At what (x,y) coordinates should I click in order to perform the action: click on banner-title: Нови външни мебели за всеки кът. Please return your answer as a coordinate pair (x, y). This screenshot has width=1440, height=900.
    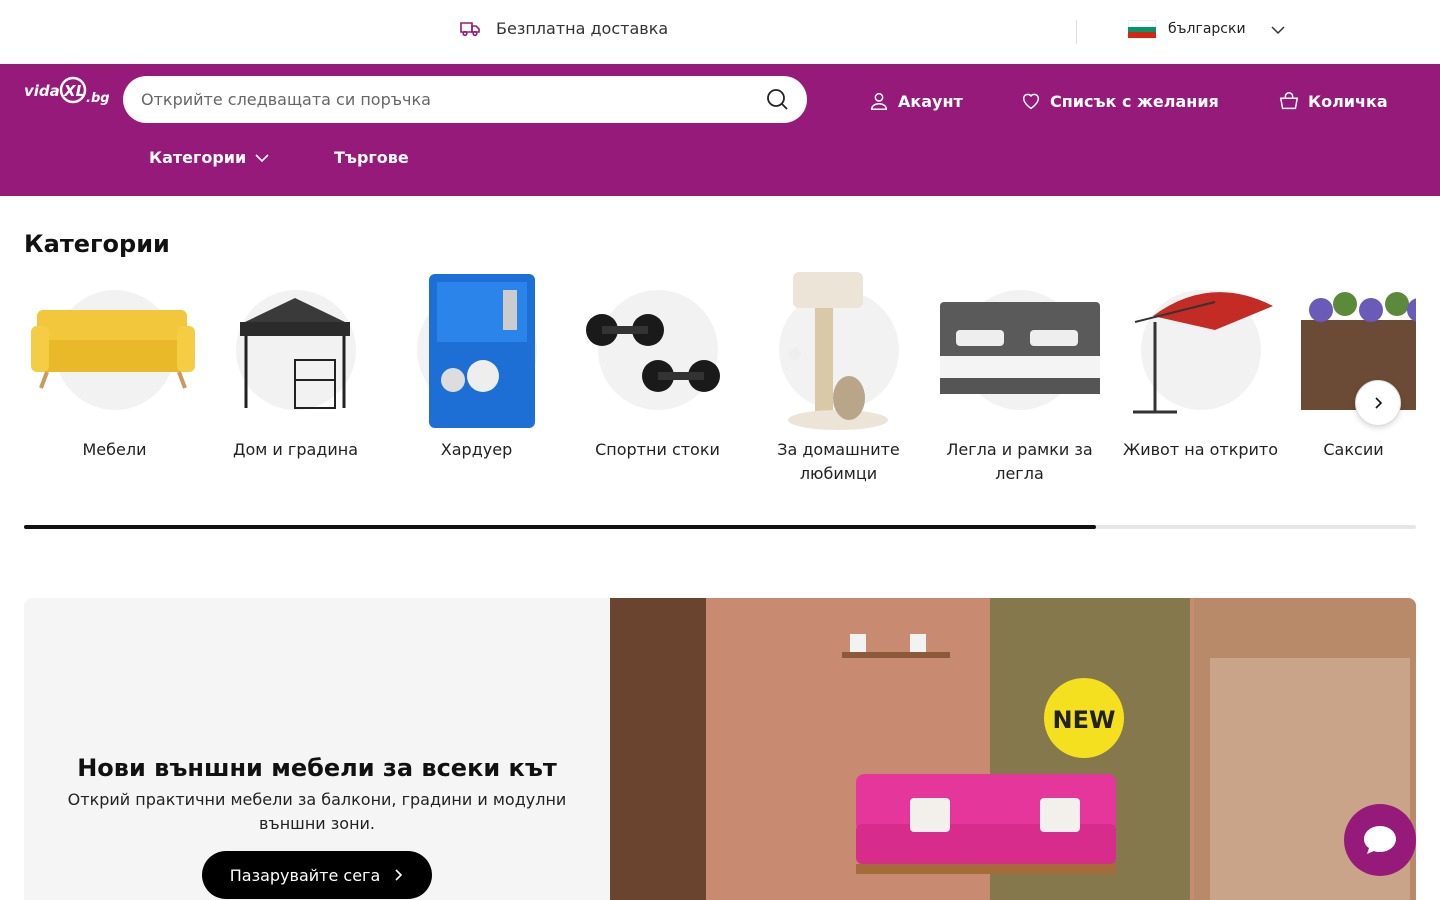
    Looking at the image, I should click on (317, 768).